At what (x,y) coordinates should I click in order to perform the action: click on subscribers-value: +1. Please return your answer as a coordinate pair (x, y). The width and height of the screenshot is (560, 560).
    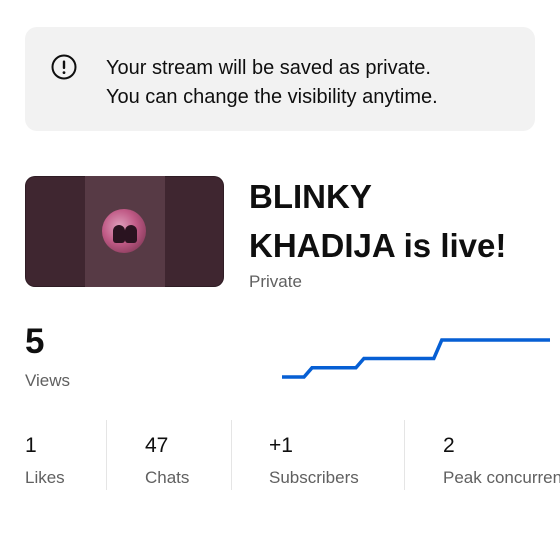
    Looking at the image, I should click on (281, 445).